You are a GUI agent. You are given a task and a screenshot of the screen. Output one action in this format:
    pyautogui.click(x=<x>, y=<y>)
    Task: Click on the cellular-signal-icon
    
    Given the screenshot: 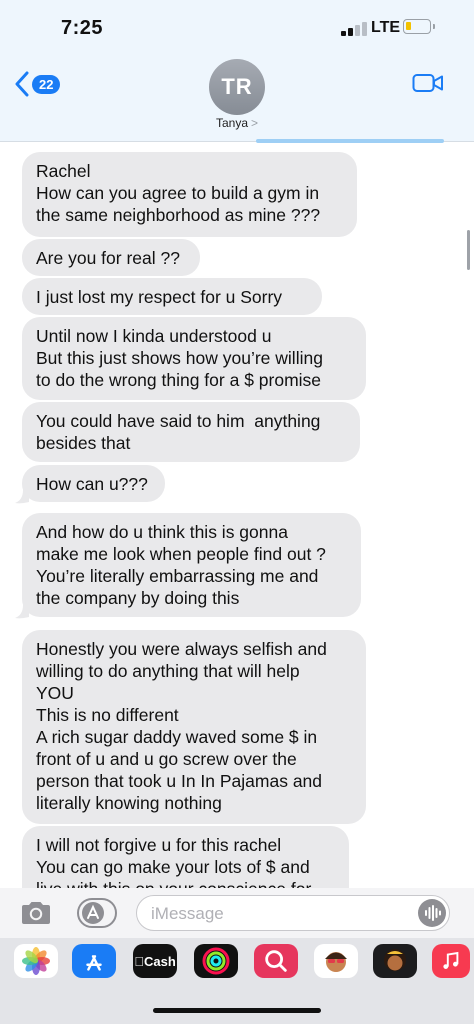 What is the action you would take?
    pyautogui.click(x=355, y=29)
    